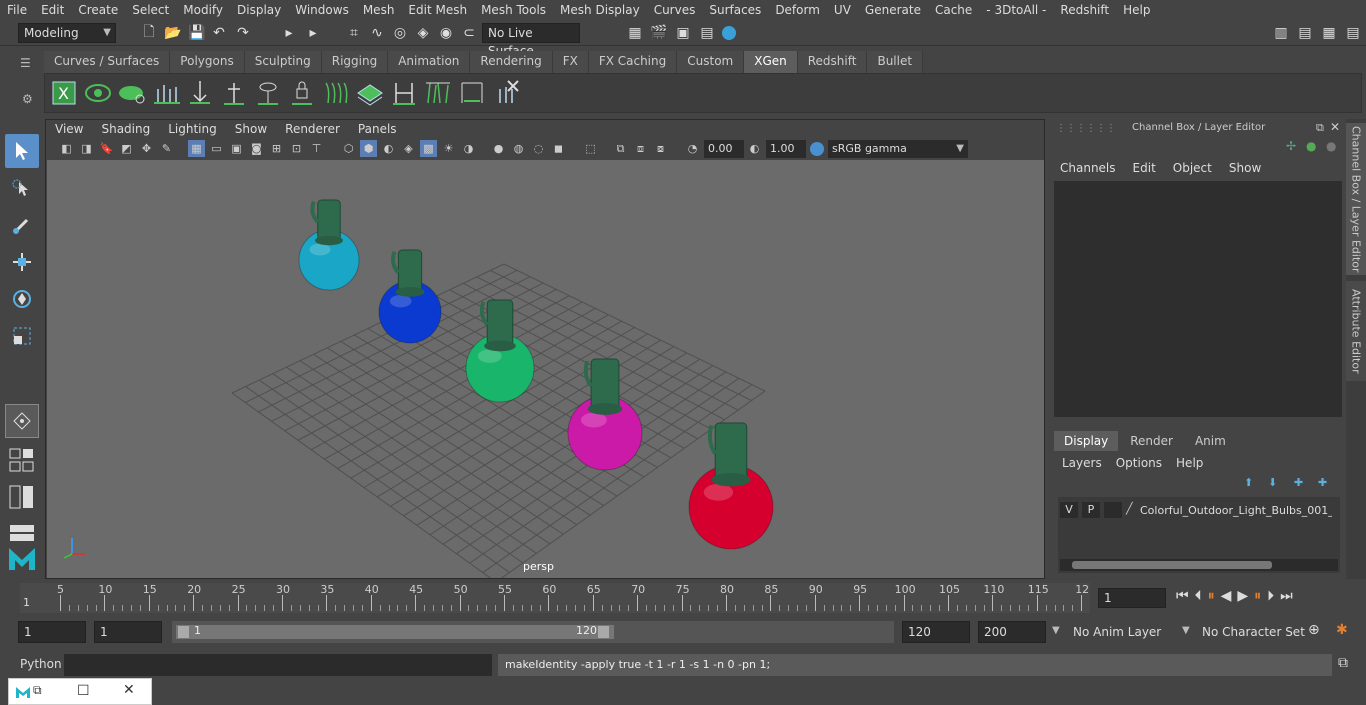  Describe the element at coordinates (150, 10) in the screenshot. I see `menu-select: Select` at that location.